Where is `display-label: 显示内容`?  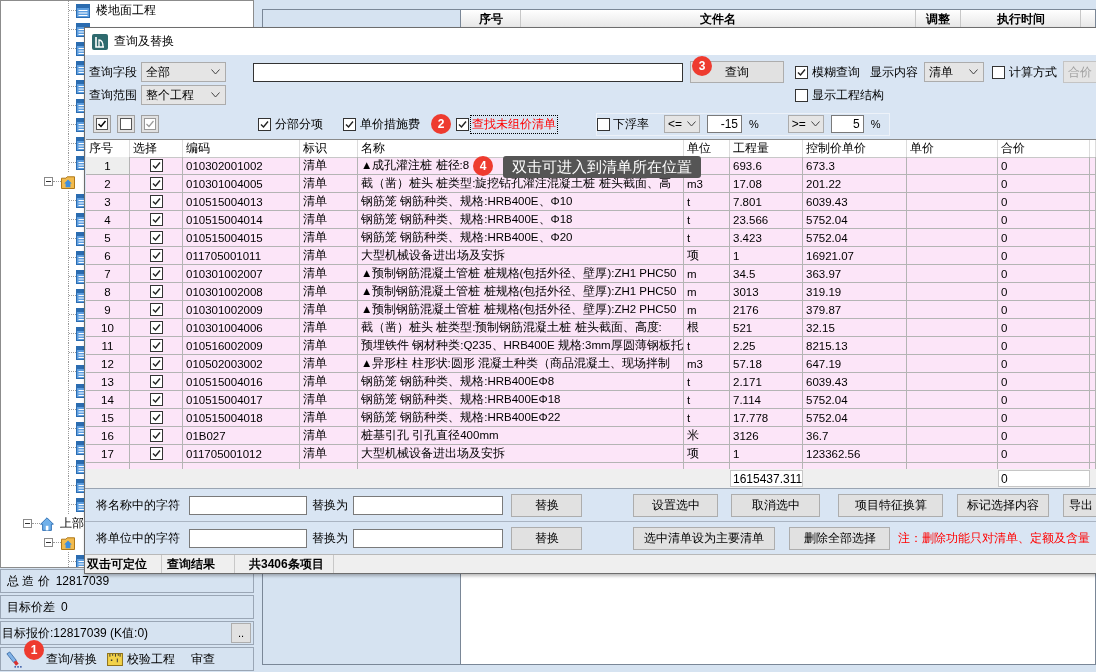 display-label: 显示内容 is located at coordinates (894, 72).